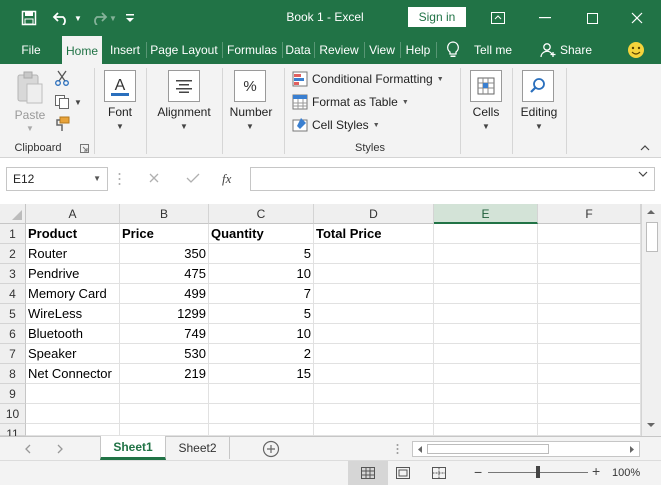 The width and height of the screenshot is (661, 485). What do you see at coordinates (261, 234) in the screenshot?
I see `cell-c1: Quantity` at bounding box center [261, 234].